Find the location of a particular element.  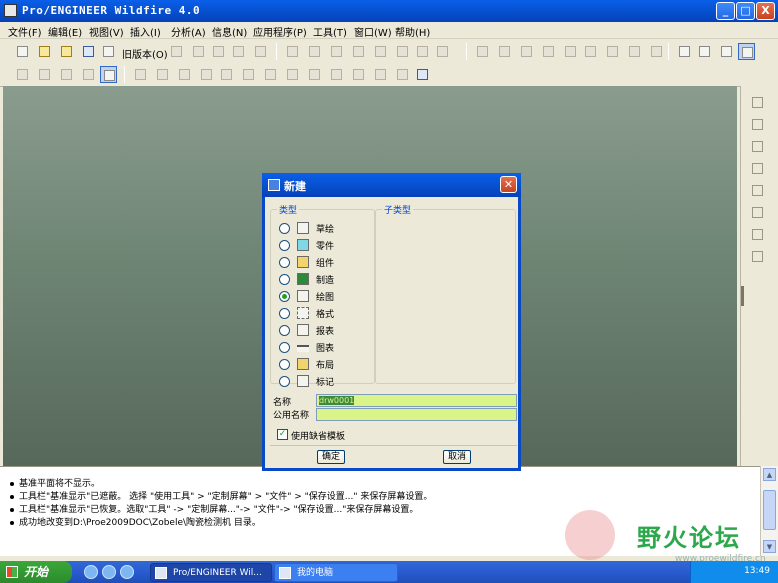

menu-analysis: 分析(A) is located at coordinates (188, 31).